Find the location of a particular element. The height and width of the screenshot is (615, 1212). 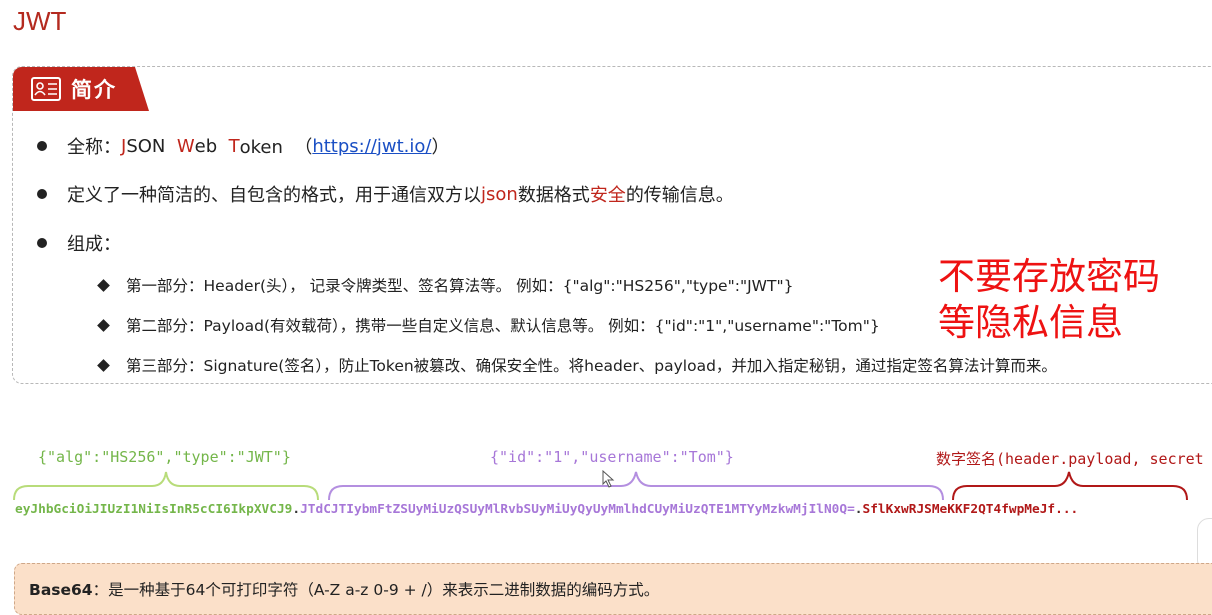

header-brace is located at coordinates (166, 486).